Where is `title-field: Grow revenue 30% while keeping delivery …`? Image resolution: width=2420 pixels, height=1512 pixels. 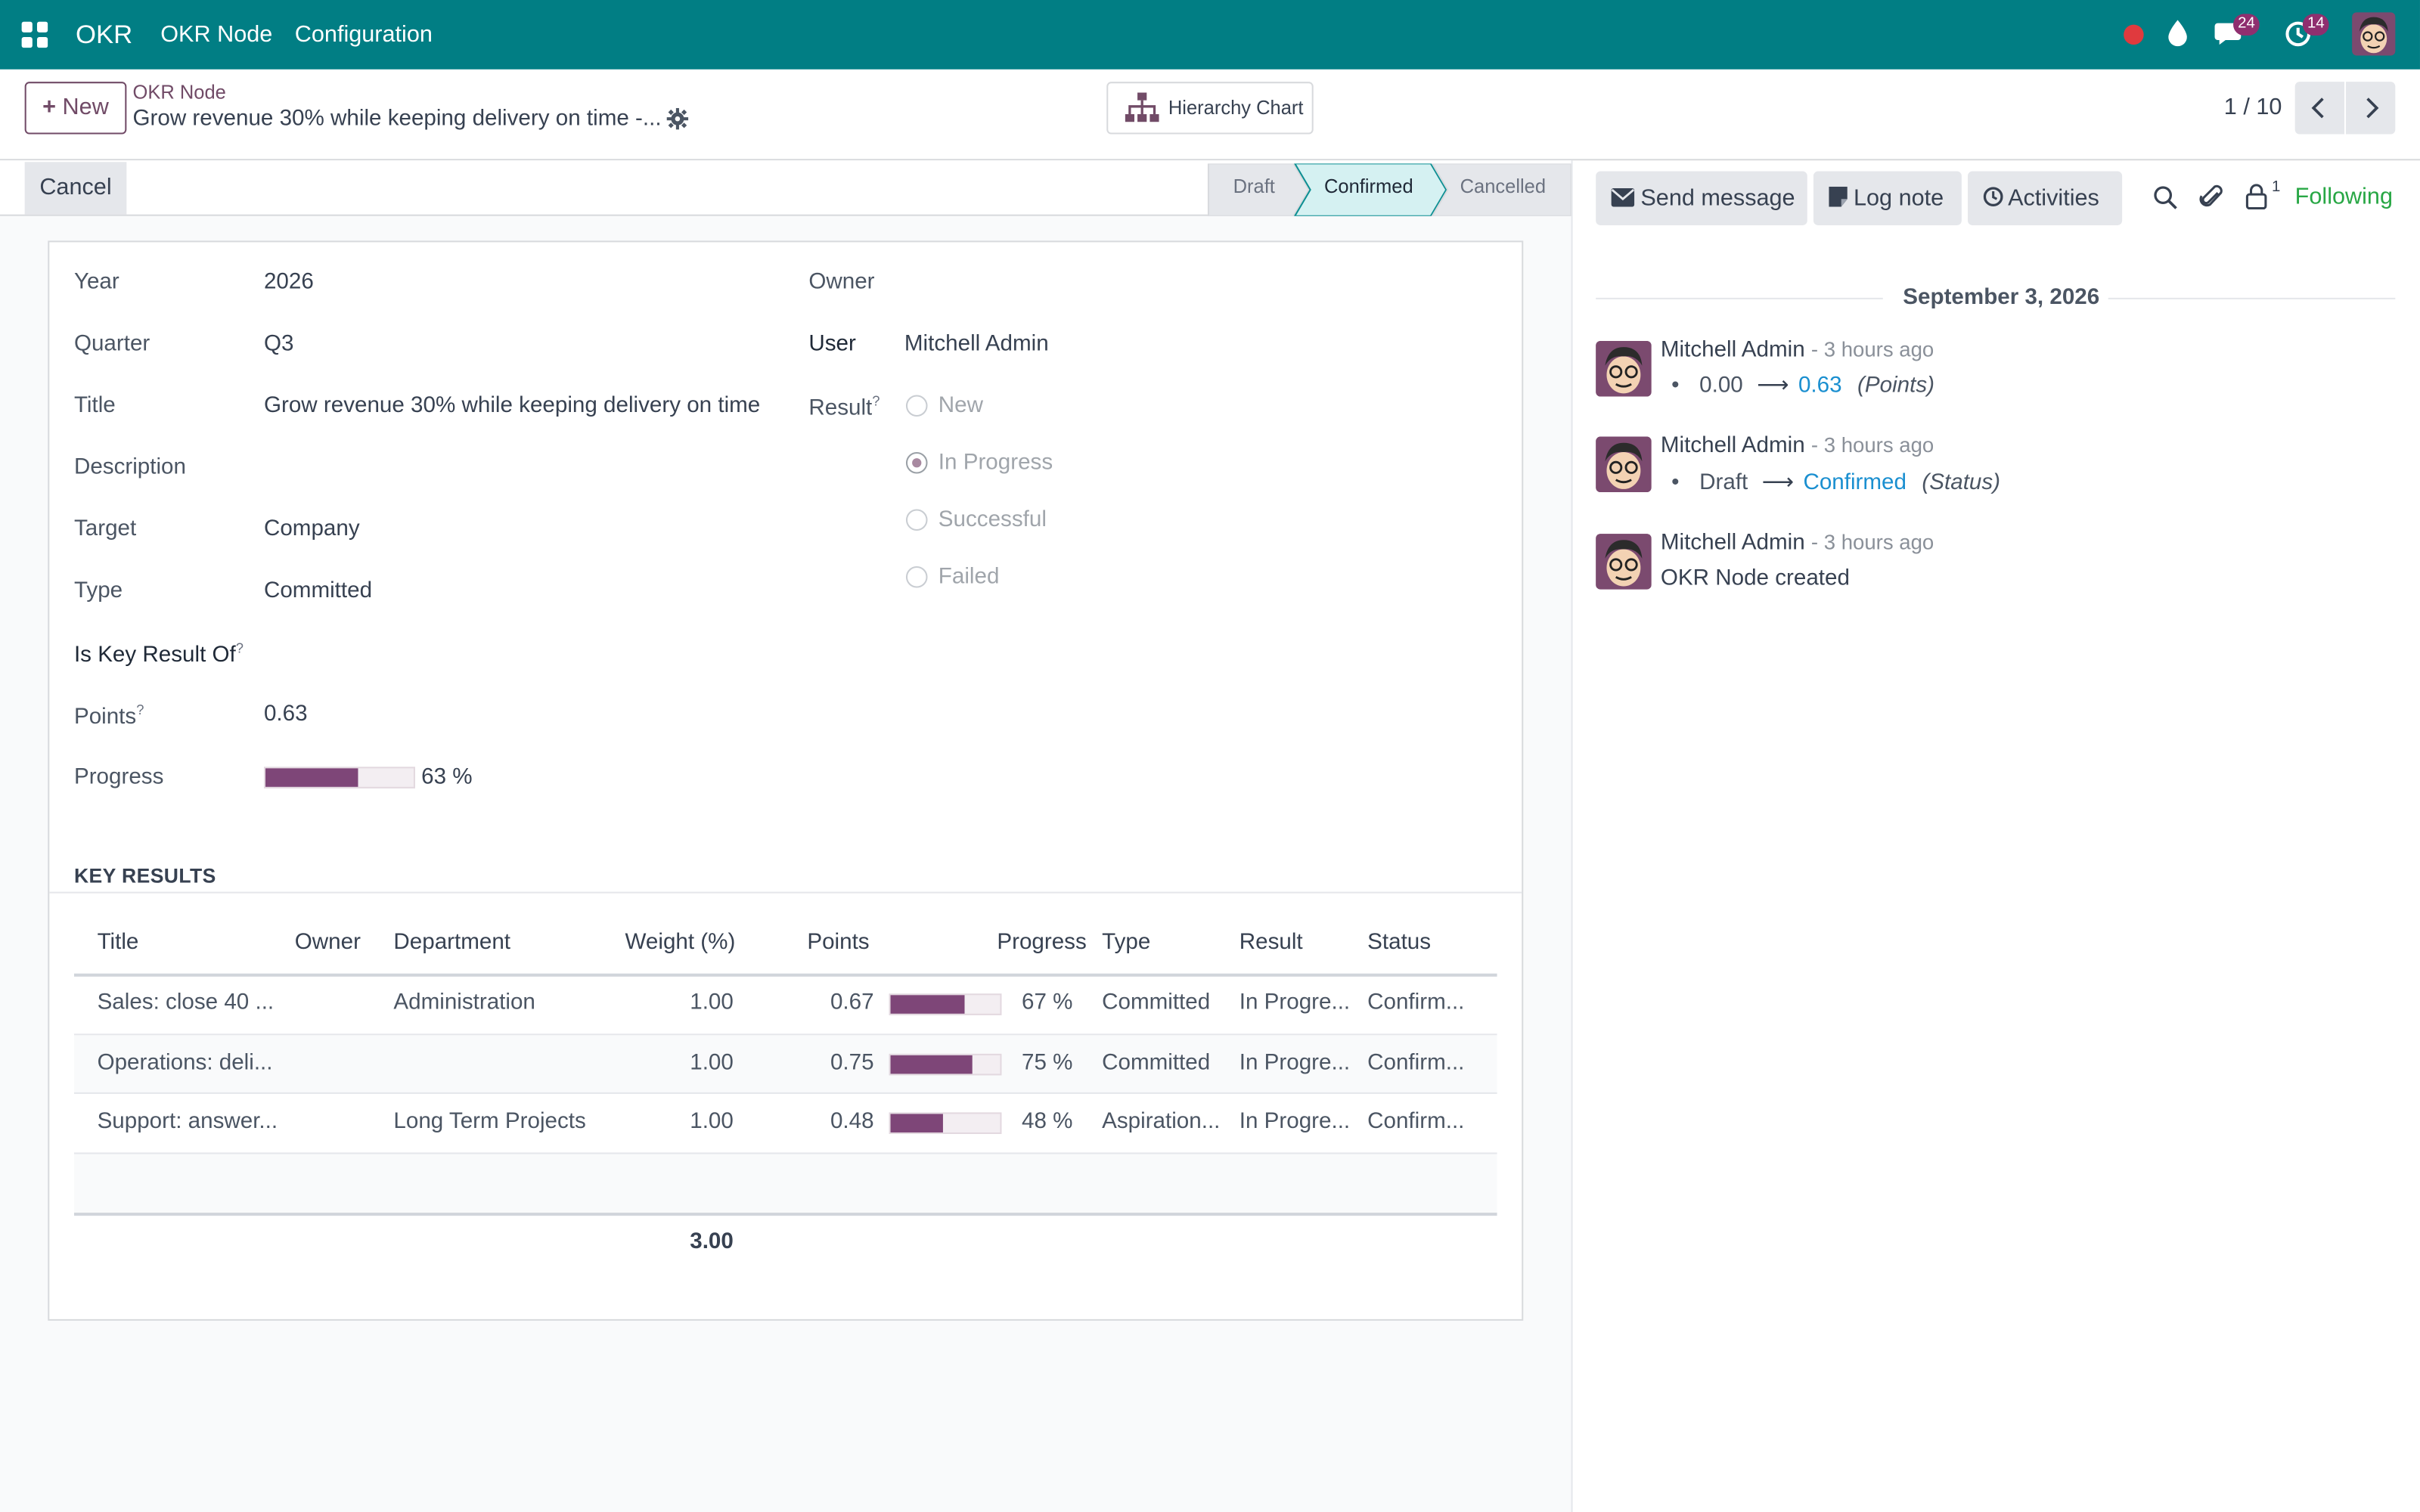 title-field: Grow revenue 30% while keeping delivery … is located at coordinates (512, 405).